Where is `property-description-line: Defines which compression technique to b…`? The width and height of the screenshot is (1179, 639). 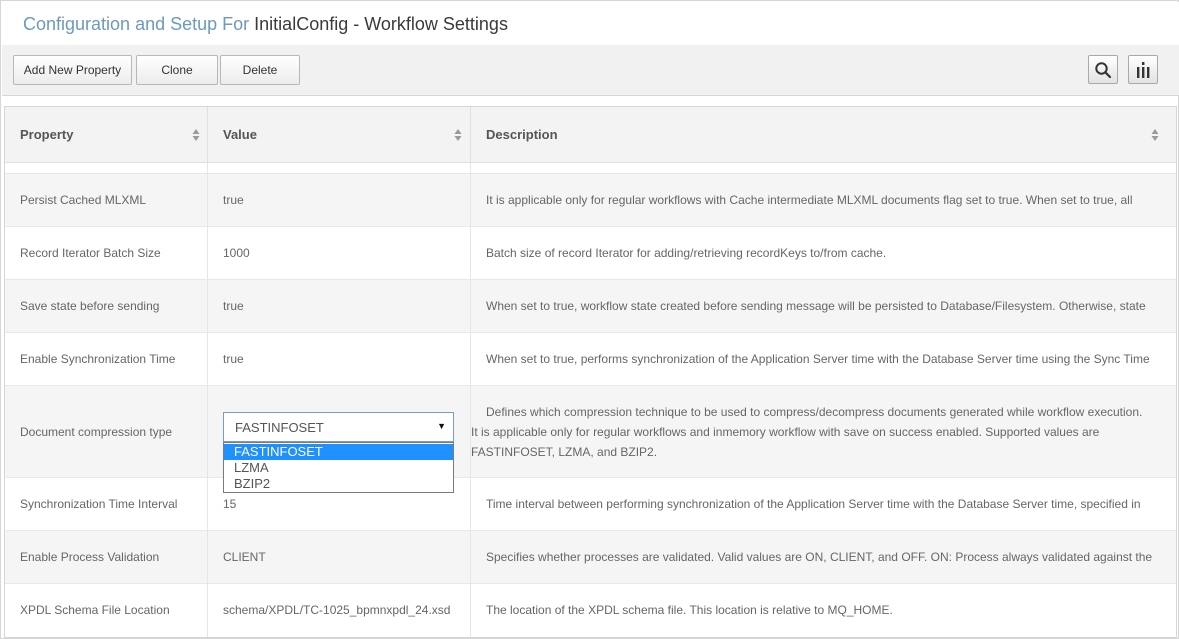 property-description-line: Defines which compression technique to b… is located at coordinates (814, 412).